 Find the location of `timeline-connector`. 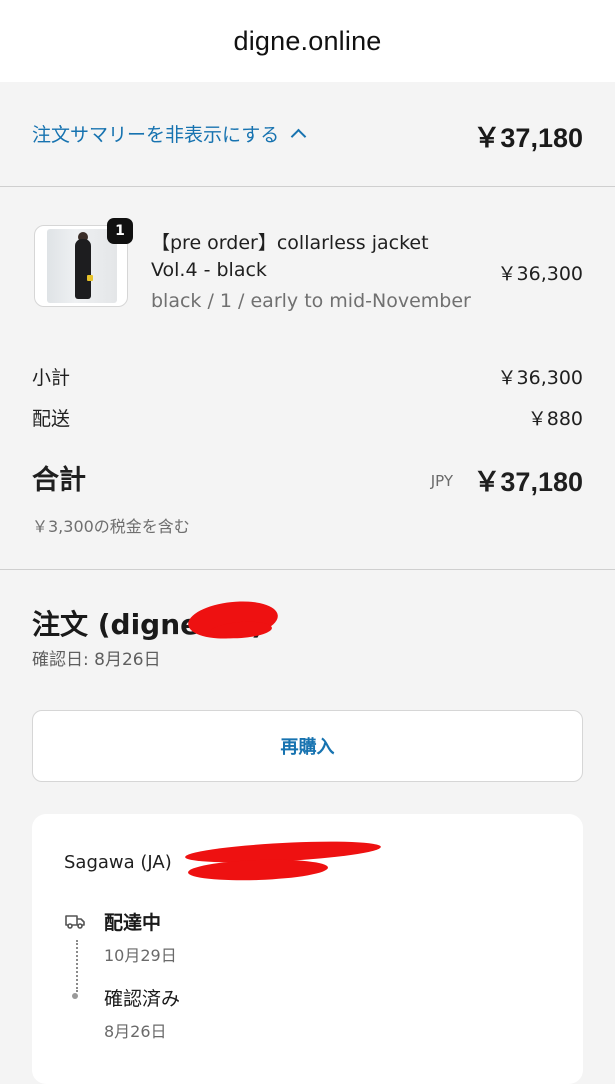

timeline-connector is located at coordinates (77, 966).